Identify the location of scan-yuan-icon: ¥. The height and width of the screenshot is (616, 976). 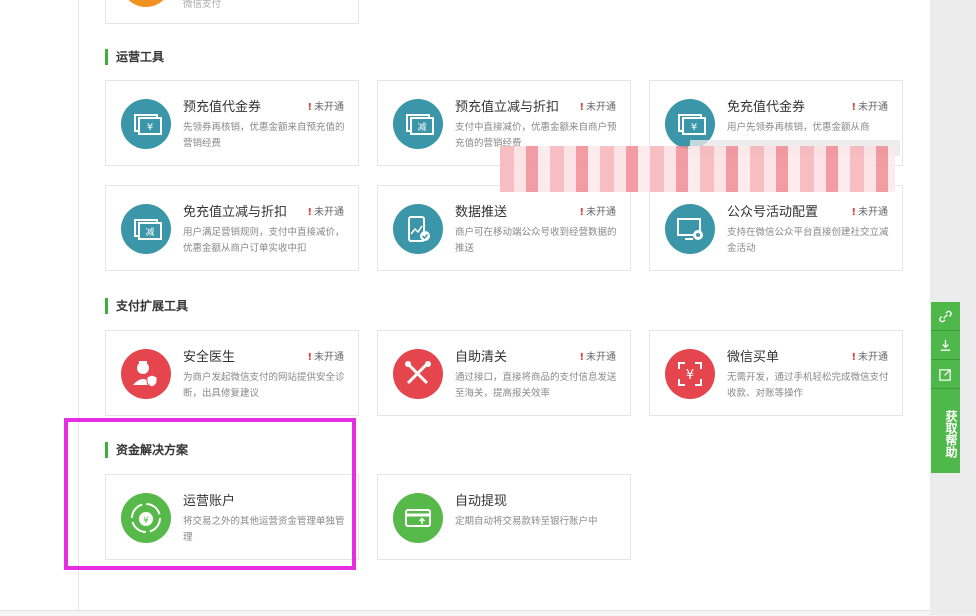
(690, 374).